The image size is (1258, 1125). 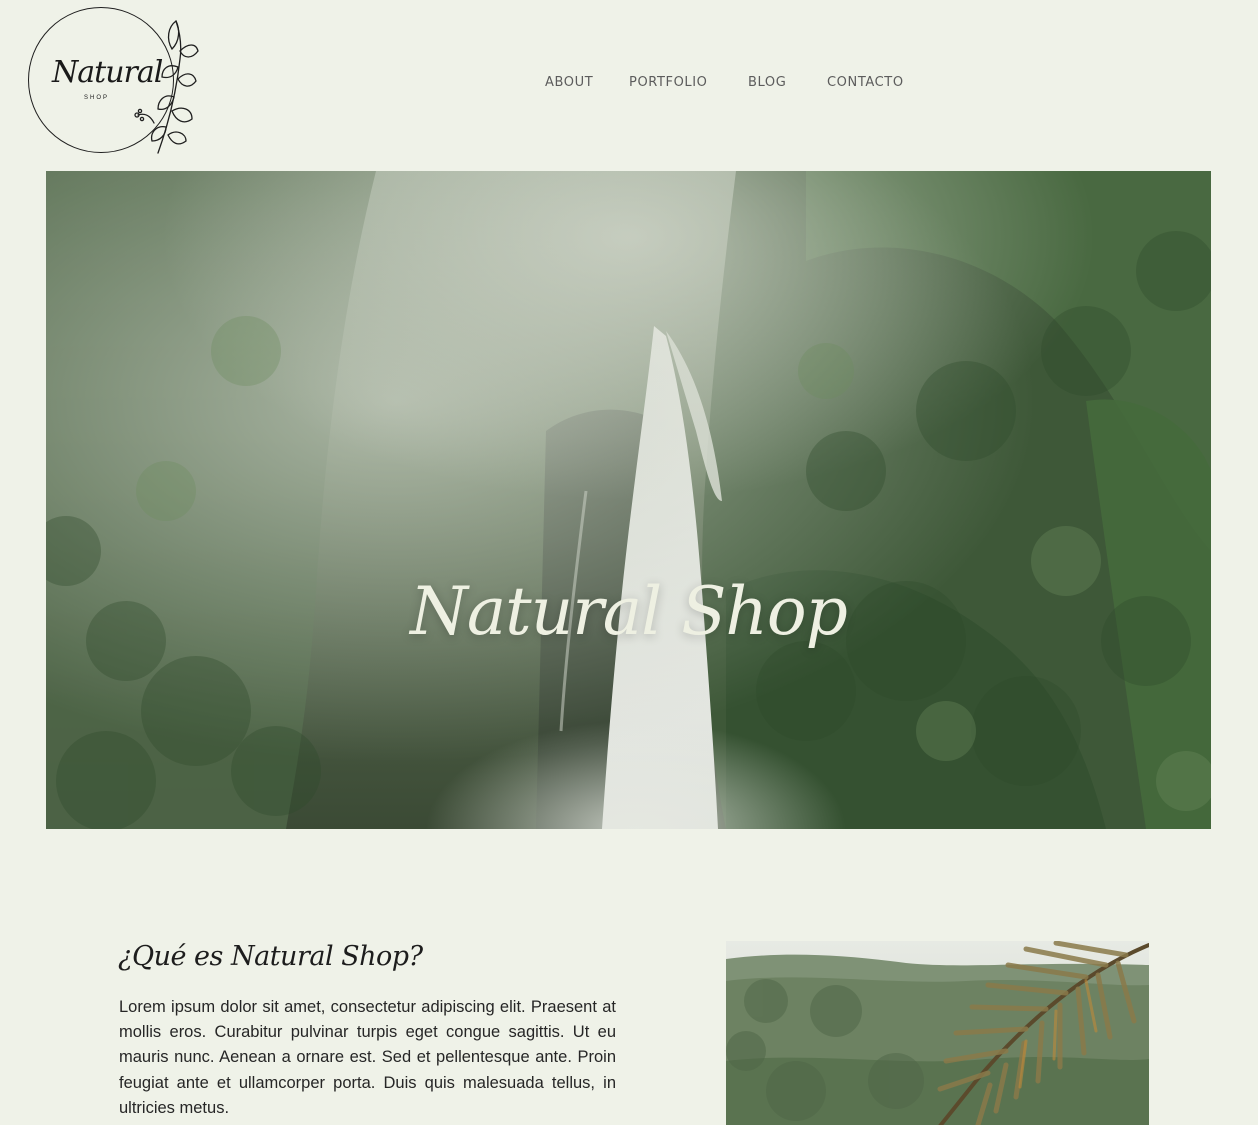 I want to click on about-palm-image, so click(x=937, y=1033).